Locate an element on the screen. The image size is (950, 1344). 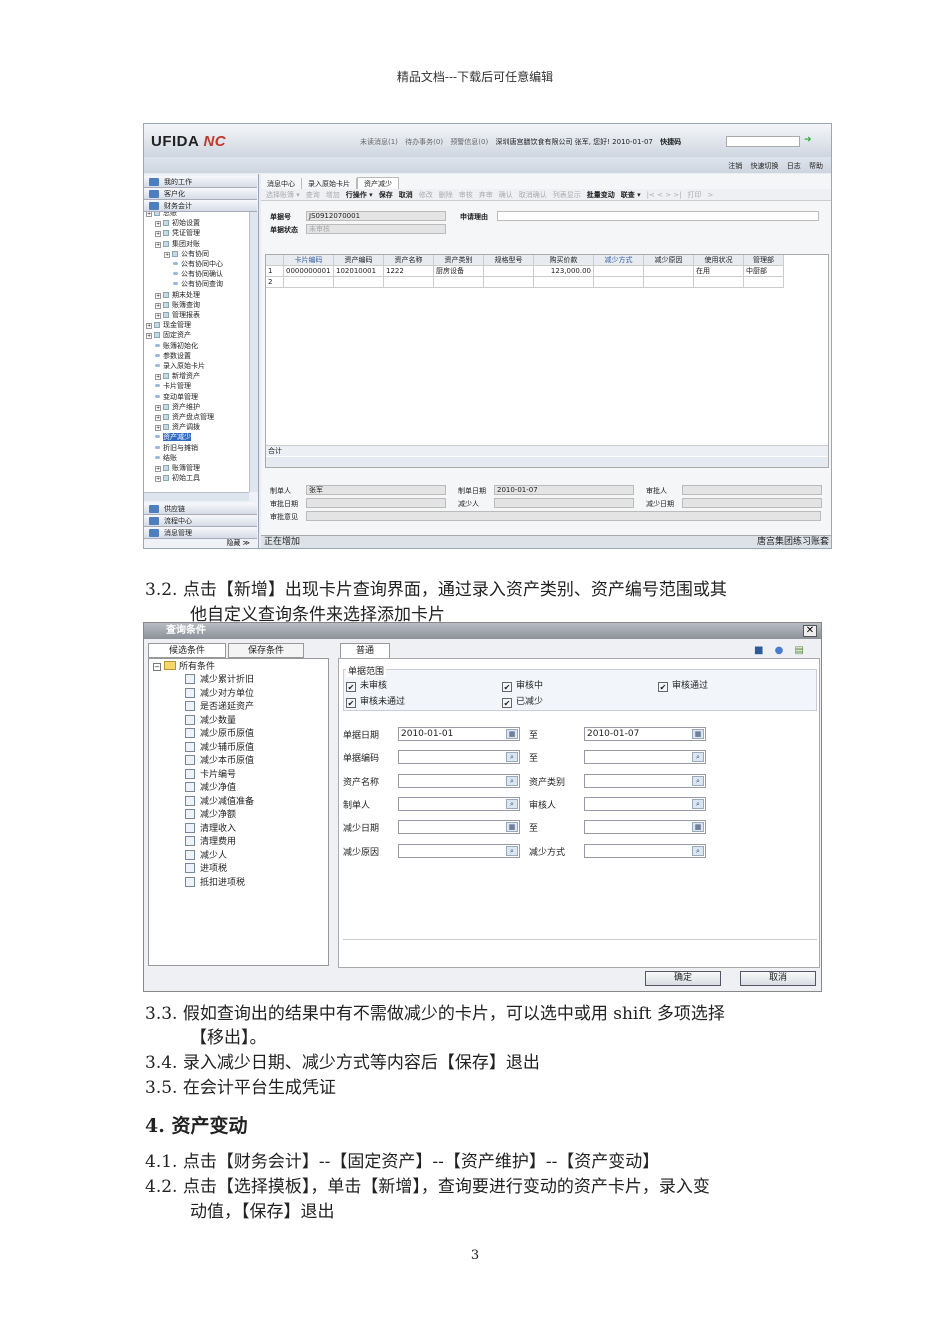
toolbar-button: 删除 is located at coordinates (446, 195).